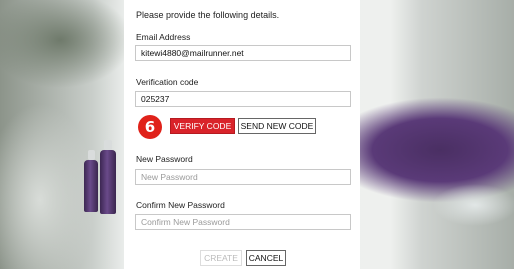 This screenshot has width=514, height=269. I want to click on new-password-label: New Password, so click(164, 159).